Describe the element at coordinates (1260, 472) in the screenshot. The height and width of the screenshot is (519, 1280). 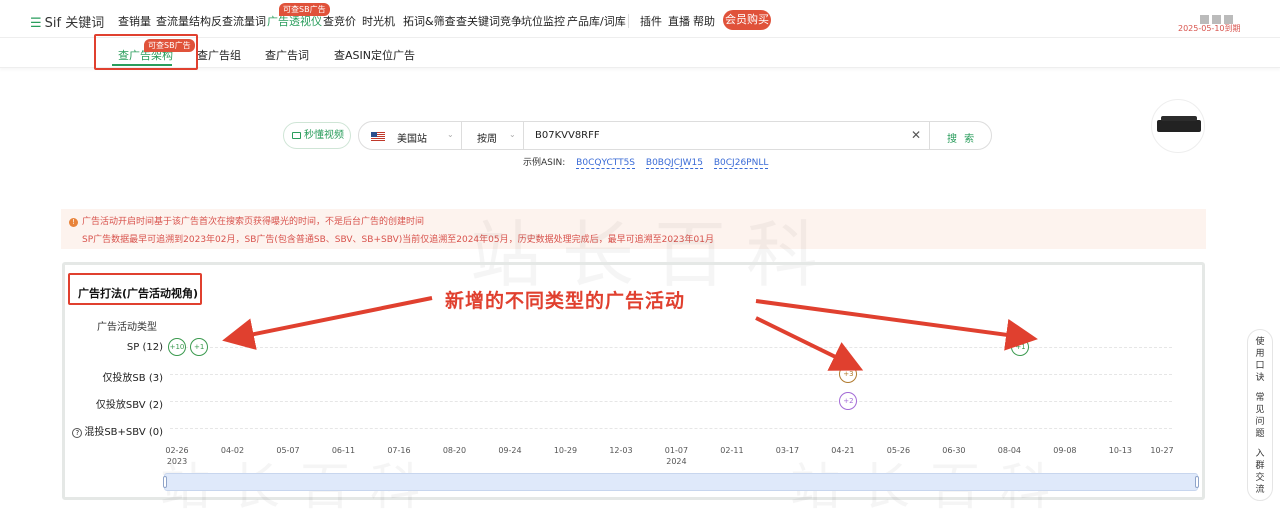
I see `sidebar-link: 入群交流` at that location.